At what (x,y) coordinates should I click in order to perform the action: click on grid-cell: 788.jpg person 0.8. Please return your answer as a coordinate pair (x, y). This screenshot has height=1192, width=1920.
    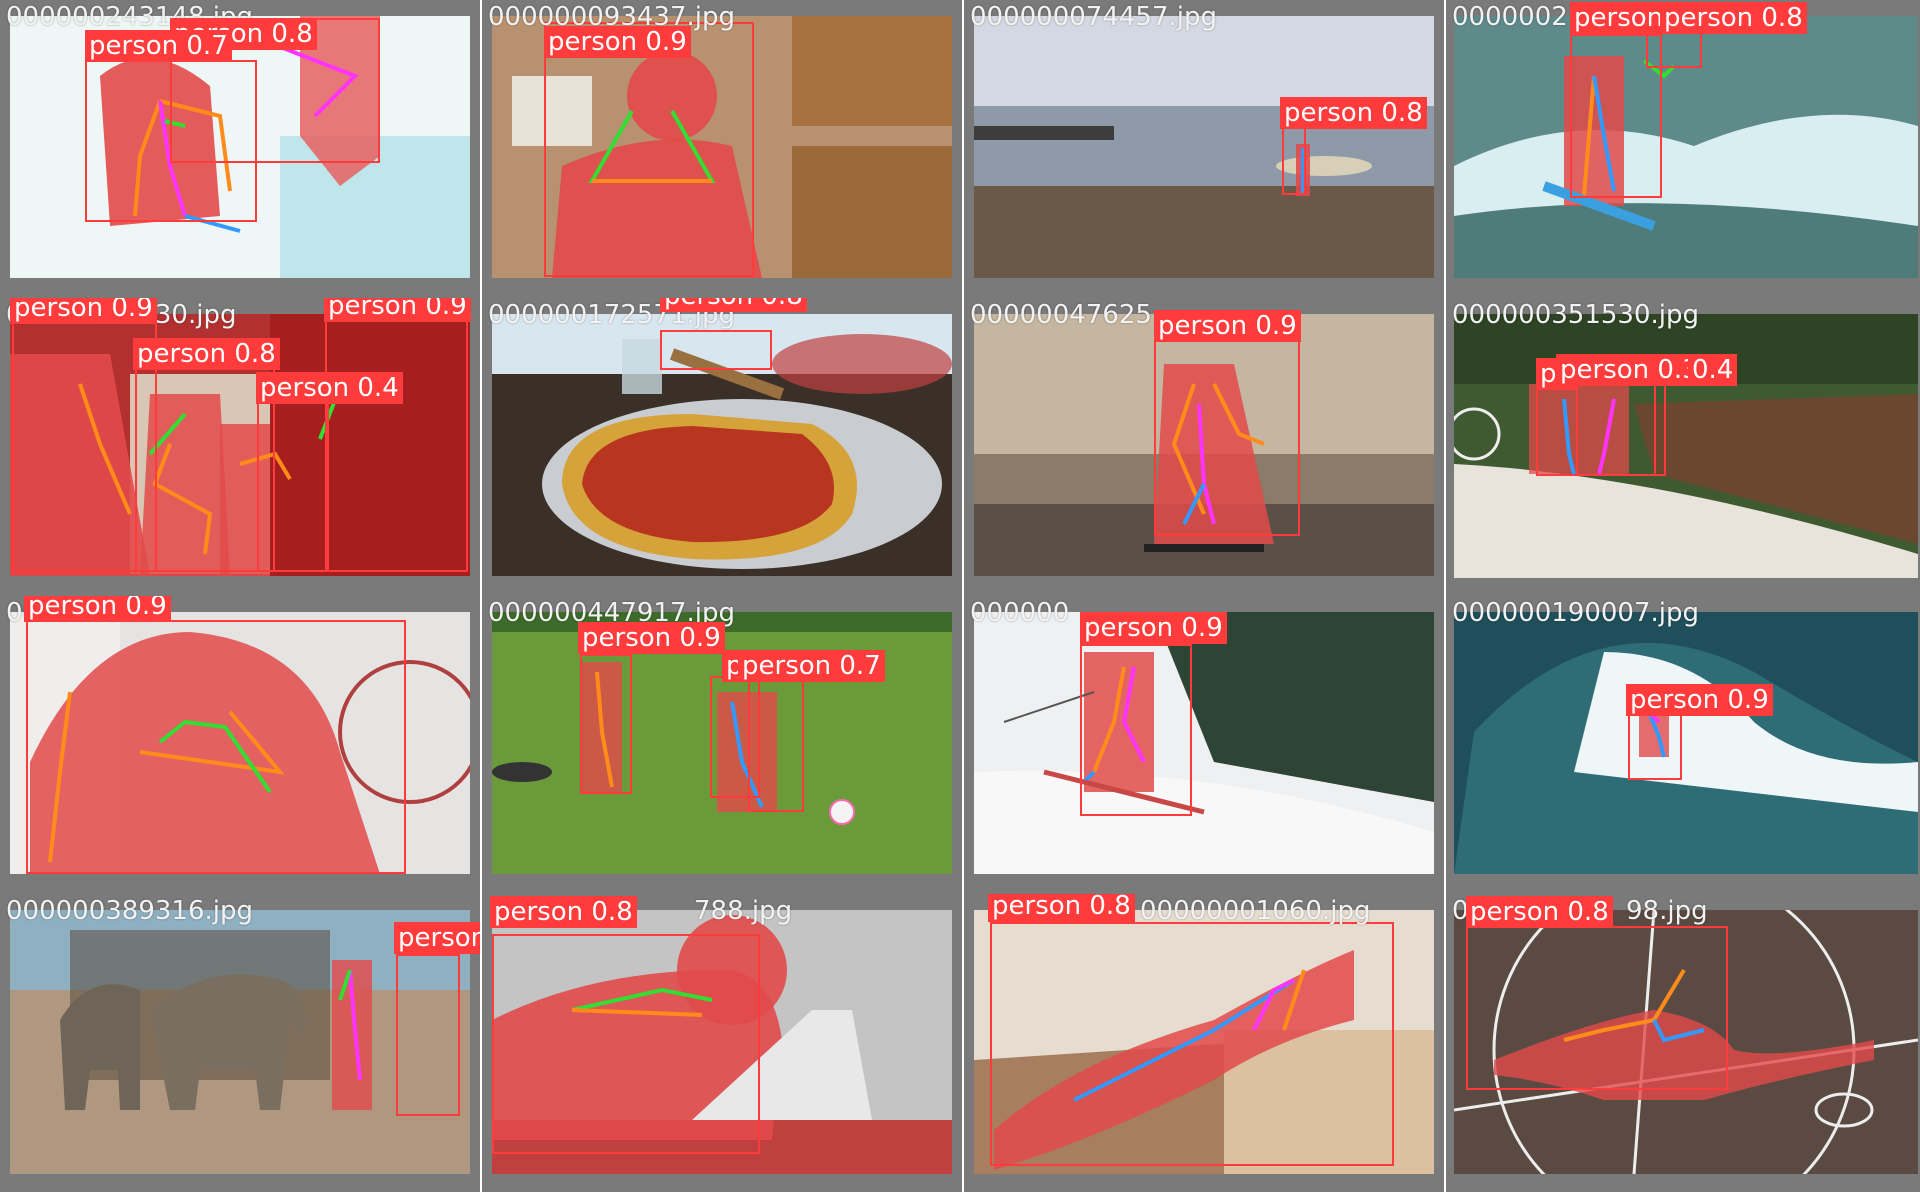
    Looking at the image, I should click on (722, 1043).